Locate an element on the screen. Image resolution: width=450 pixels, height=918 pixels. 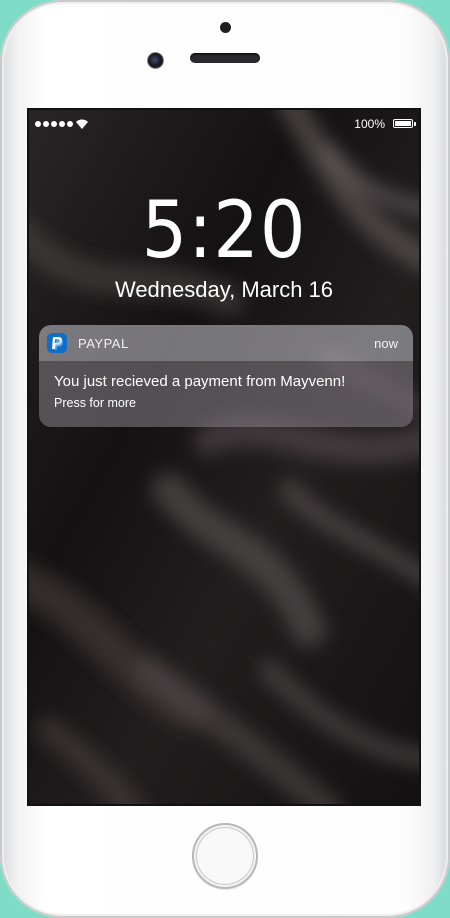
notification-header: PAYPAL now is located at coordinates (226, 343).